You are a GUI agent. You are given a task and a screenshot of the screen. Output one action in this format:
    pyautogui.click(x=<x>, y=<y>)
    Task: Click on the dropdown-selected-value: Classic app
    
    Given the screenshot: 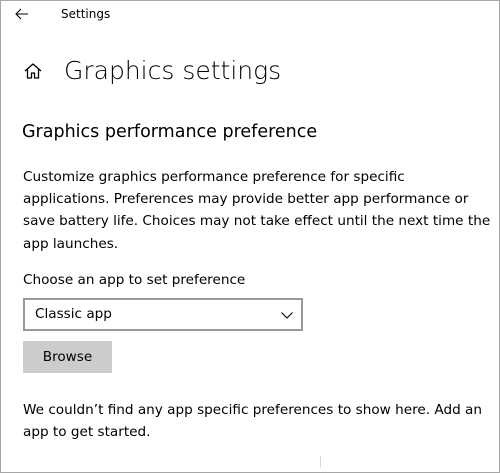 What is the action you would take?
    pyautogui.click(x=73, y=314)
    